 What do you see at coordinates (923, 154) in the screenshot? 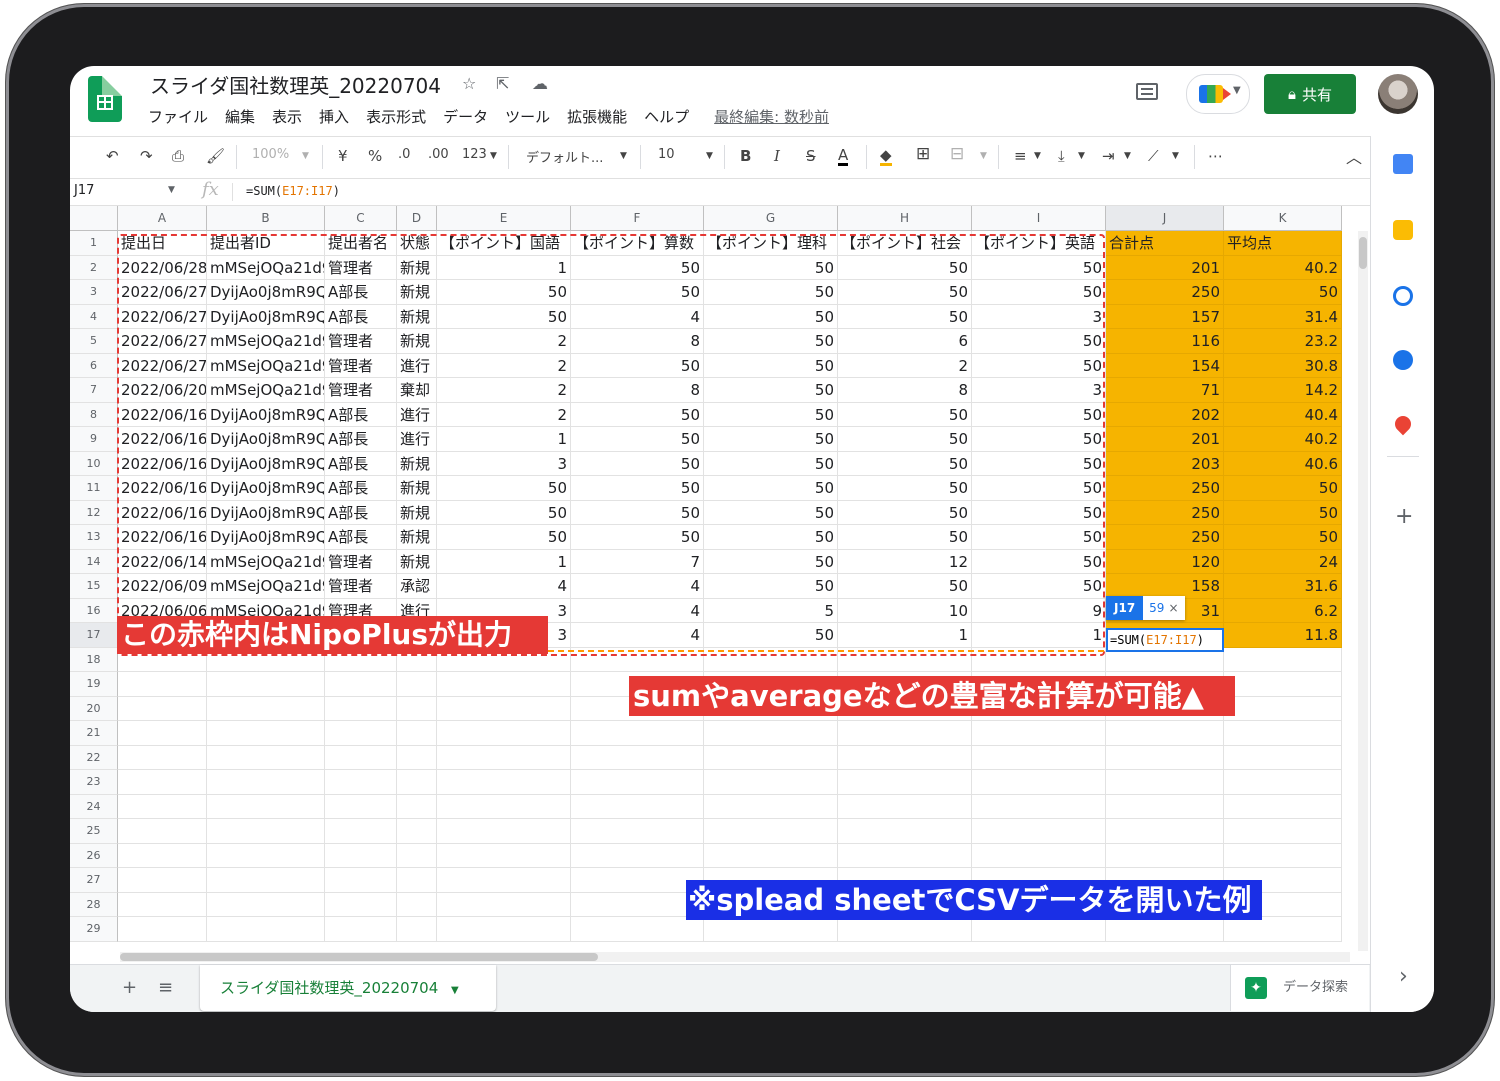
I see `borders-icon: ⊞` at bounding box center [923, 154].